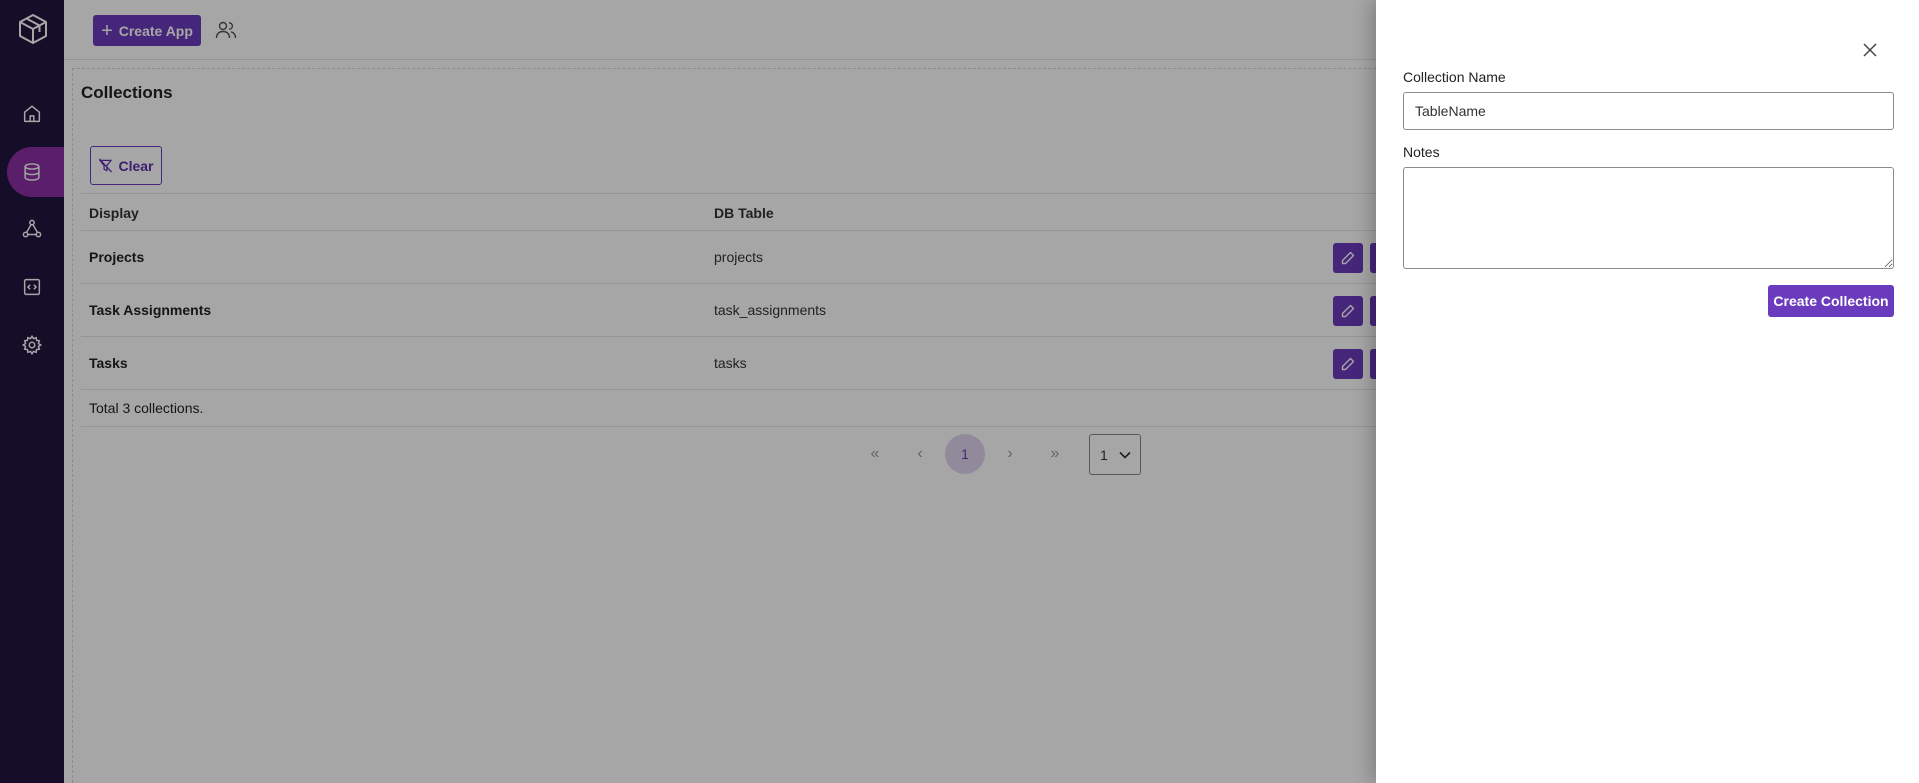 The width and height of the screenshot is (1919, 783). What do you see at coordinates (1648, 218) in the screenshot?
I see `notes-textarea` at bounding box center [1648, 218].